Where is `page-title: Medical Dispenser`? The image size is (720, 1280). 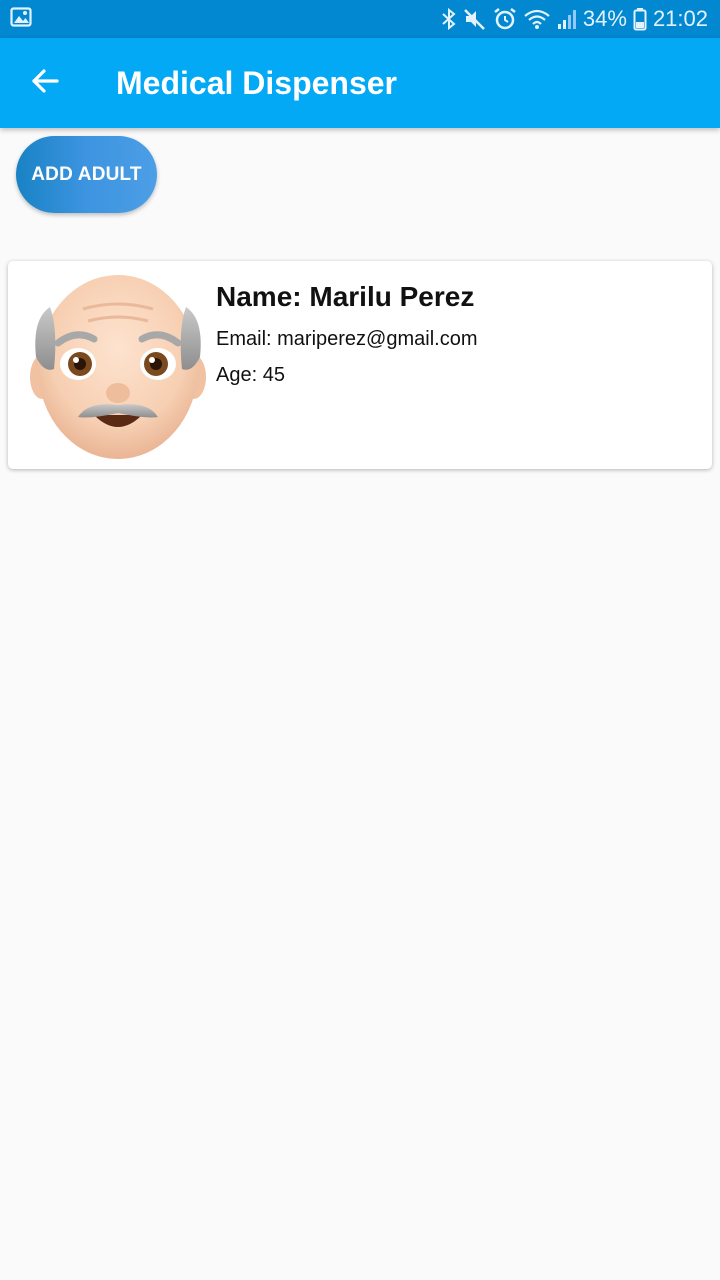 page-title: Medical Dispenser is located at coordinates (256, 82).